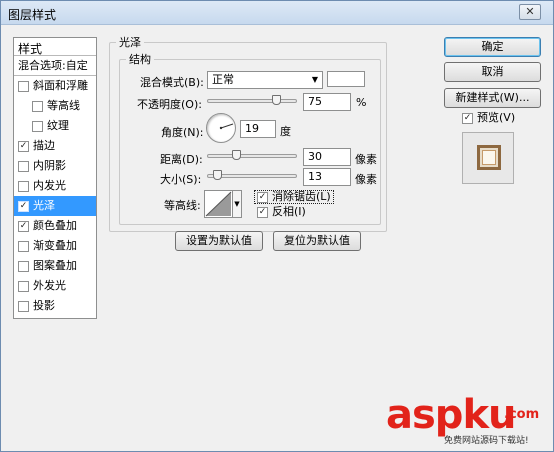  I want to click on style-item-pattern-overlay: 图案叠加, so click(55, 266).